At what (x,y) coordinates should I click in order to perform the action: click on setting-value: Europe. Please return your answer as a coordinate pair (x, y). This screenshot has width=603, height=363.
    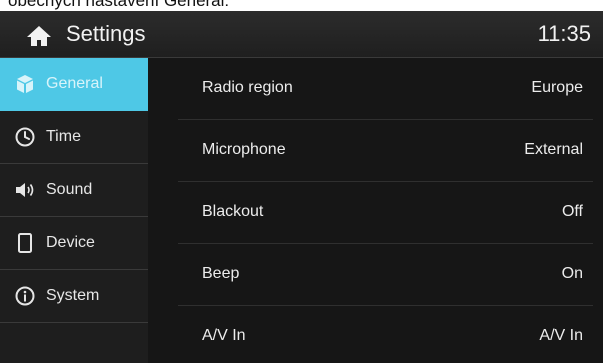
    Looking at the image, I should click on (557, 87).